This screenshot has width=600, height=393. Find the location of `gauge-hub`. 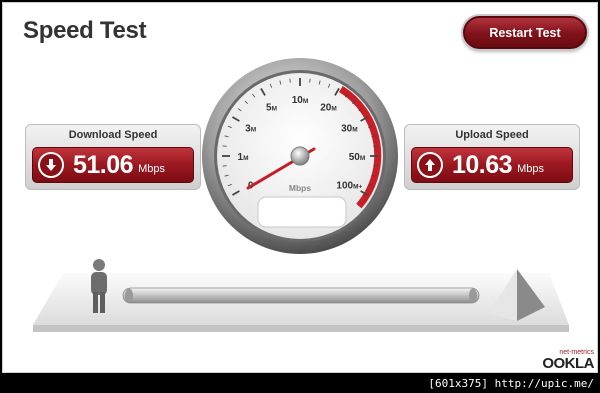

gauge-hub is located at coordinates (300, 156).